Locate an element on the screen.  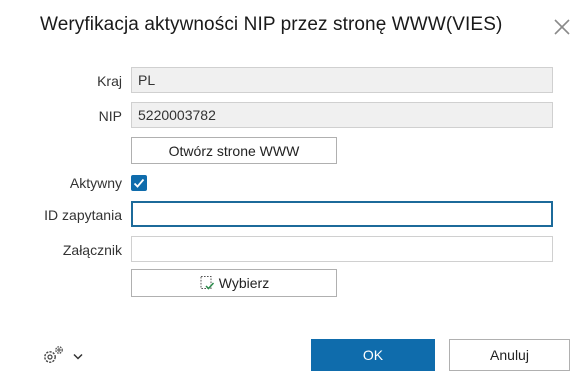
zalacznik-label: Załącznik is located at coordinates (92, 250).